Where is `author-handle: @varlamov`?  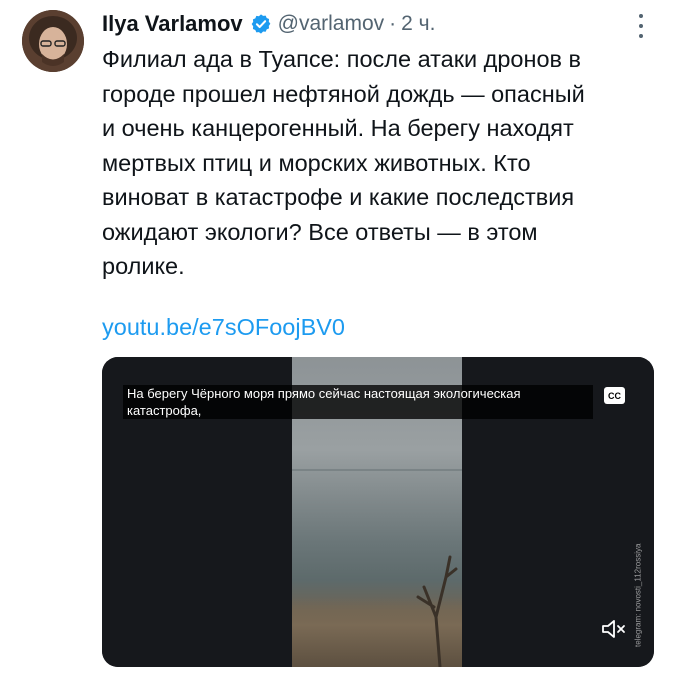 author-handle: @varlamov is located at coordinates (331, 24).